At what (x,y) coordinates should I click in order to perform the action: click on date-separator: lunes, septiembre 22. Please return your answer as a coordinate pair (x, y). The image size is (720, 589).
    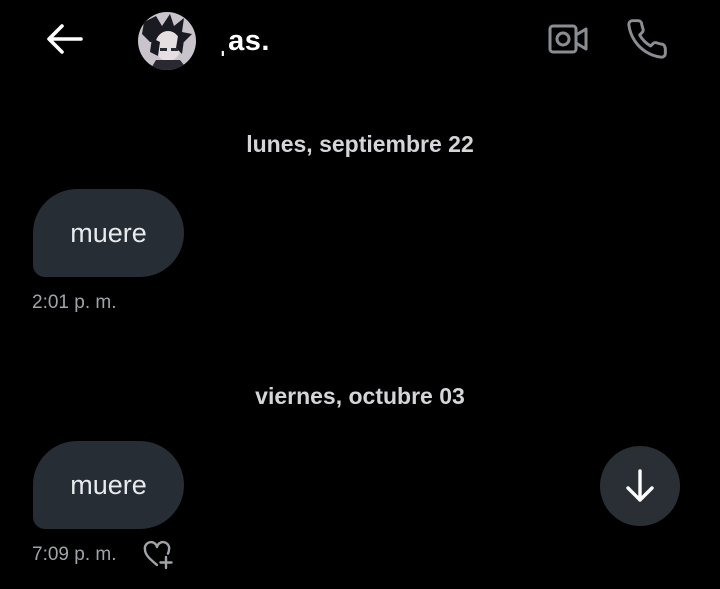
    Looking at the image, I should click on (360, 144).